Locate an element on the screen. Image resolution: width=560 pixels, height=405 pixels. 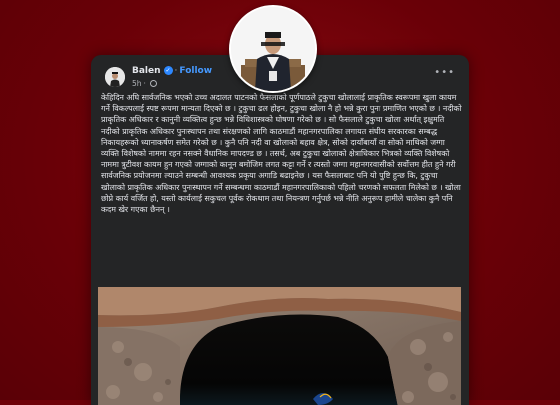
profile-photo is located at coordinates (273, 49).